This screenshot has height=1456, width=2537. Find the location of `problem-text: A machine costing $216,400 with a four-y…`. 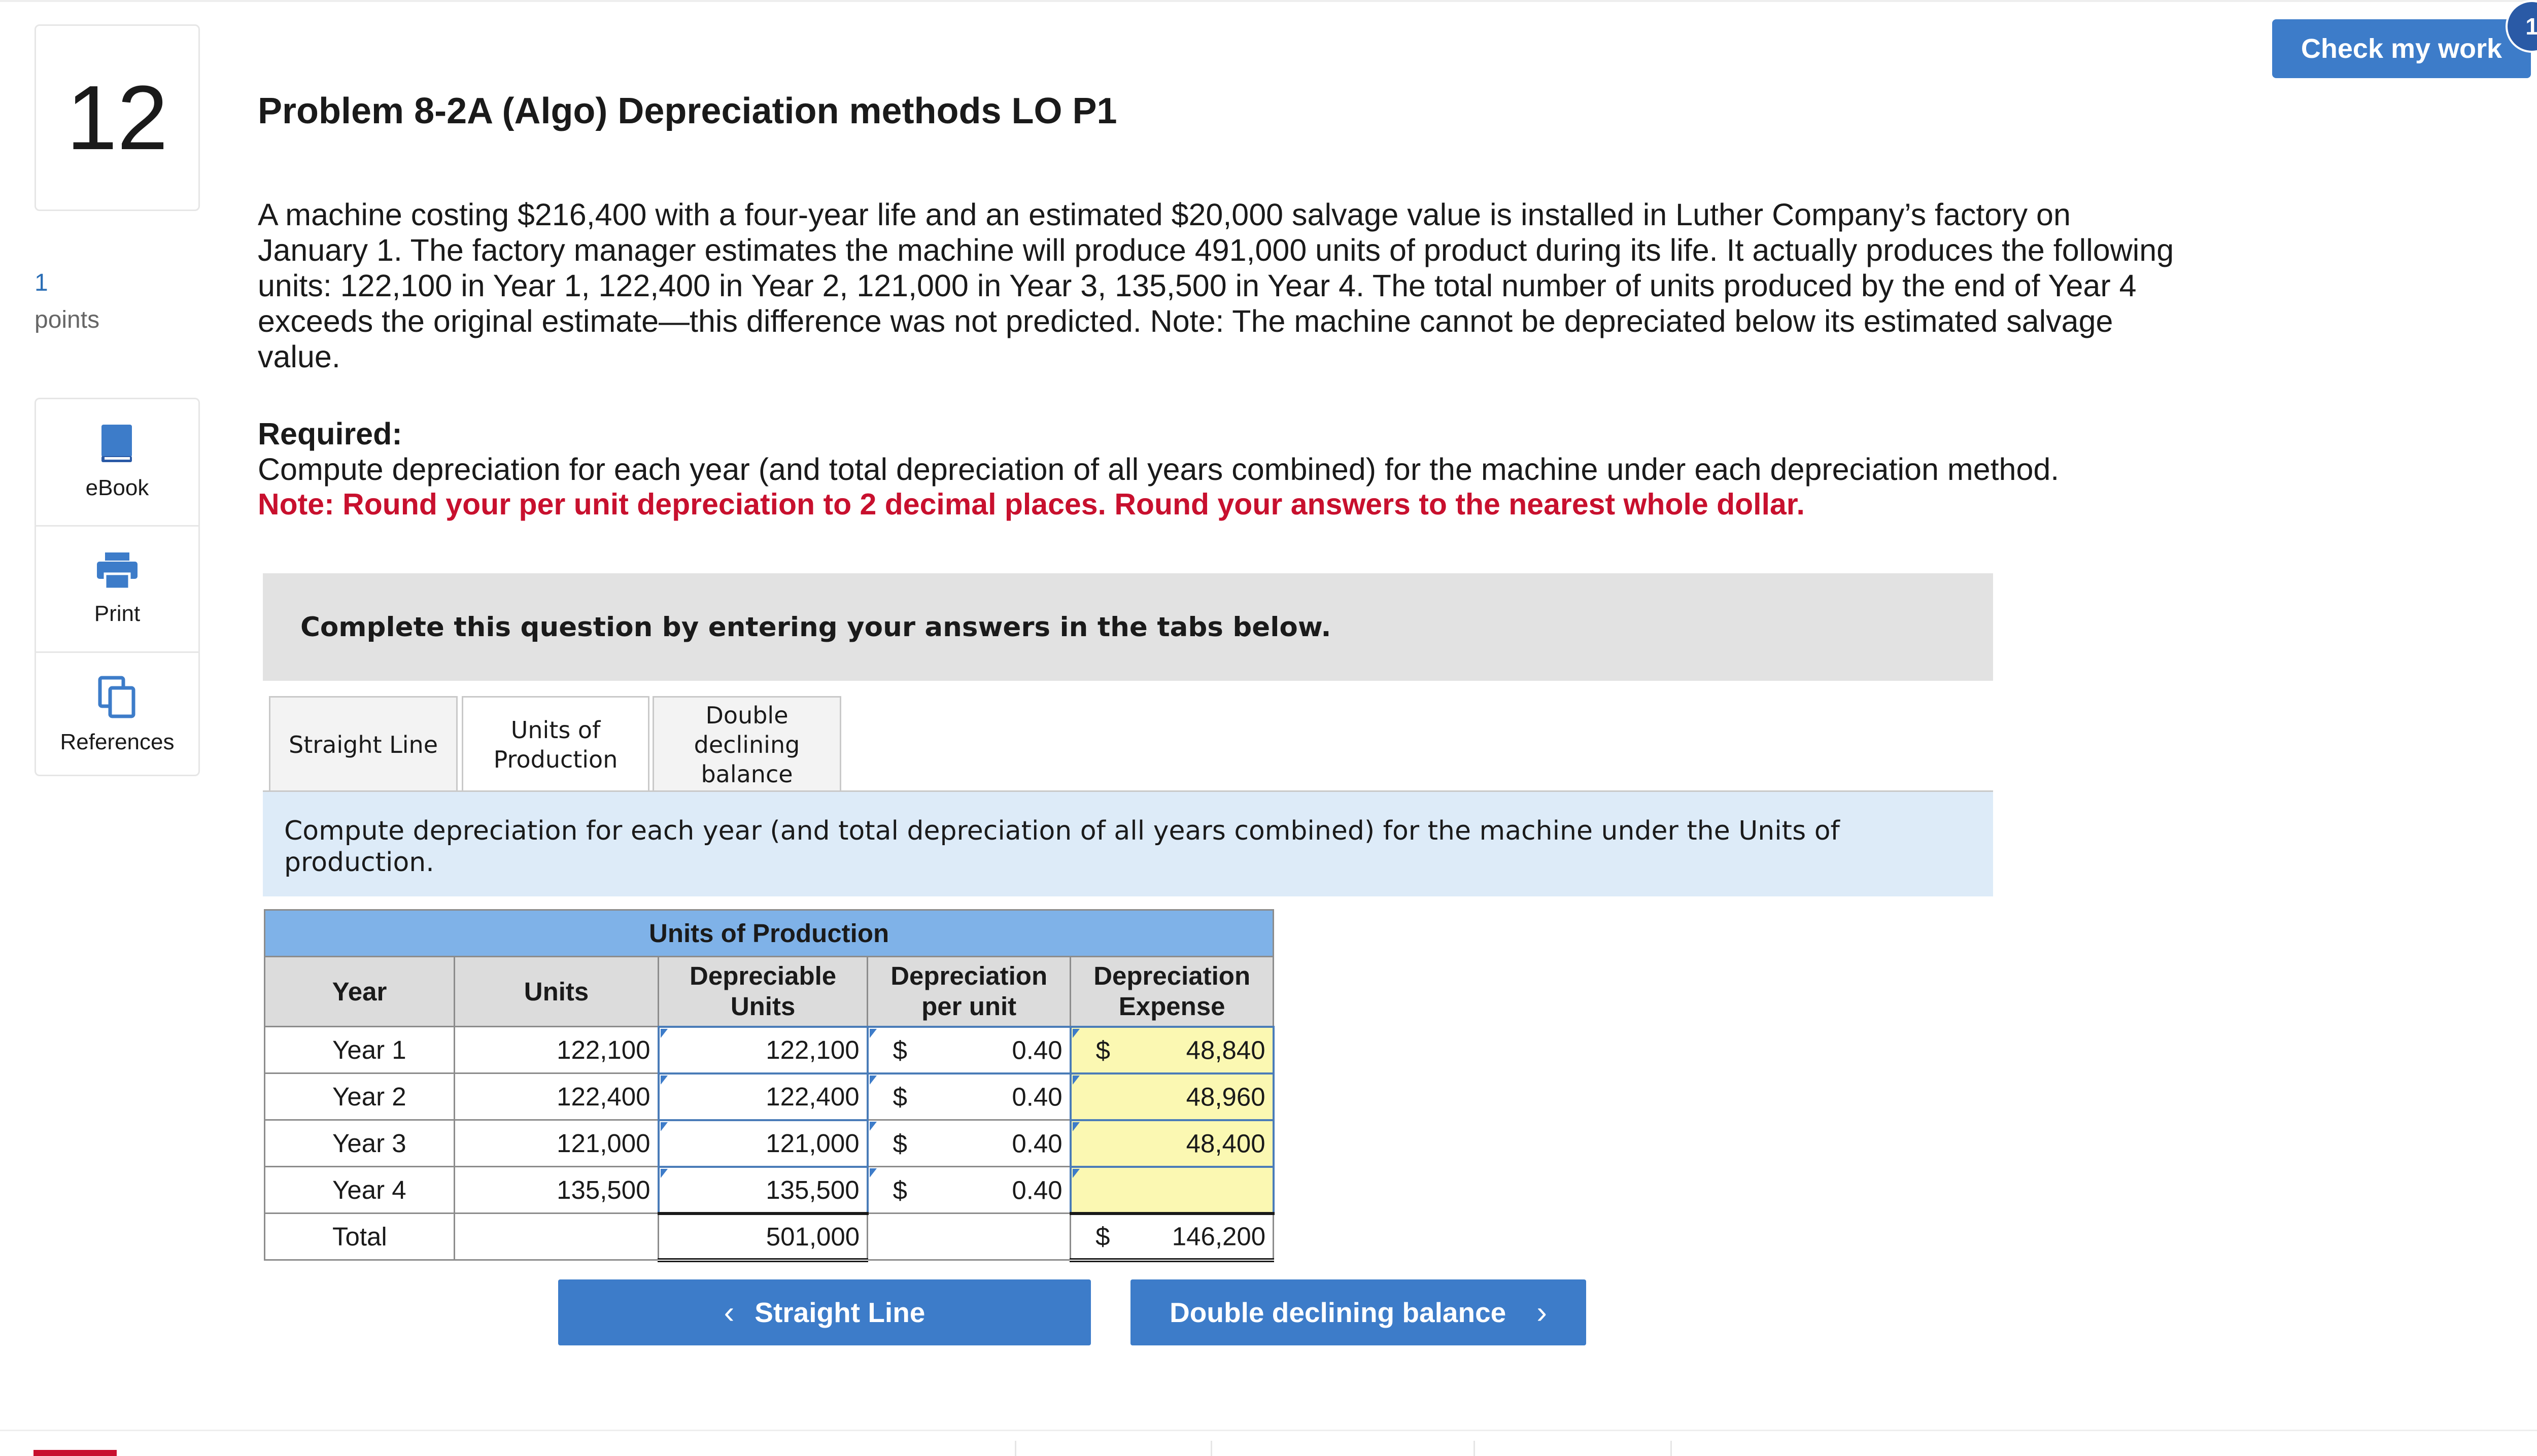

problem-text: A machine costing $216,400 with a four-y… is located at coordinates (1216, 285).